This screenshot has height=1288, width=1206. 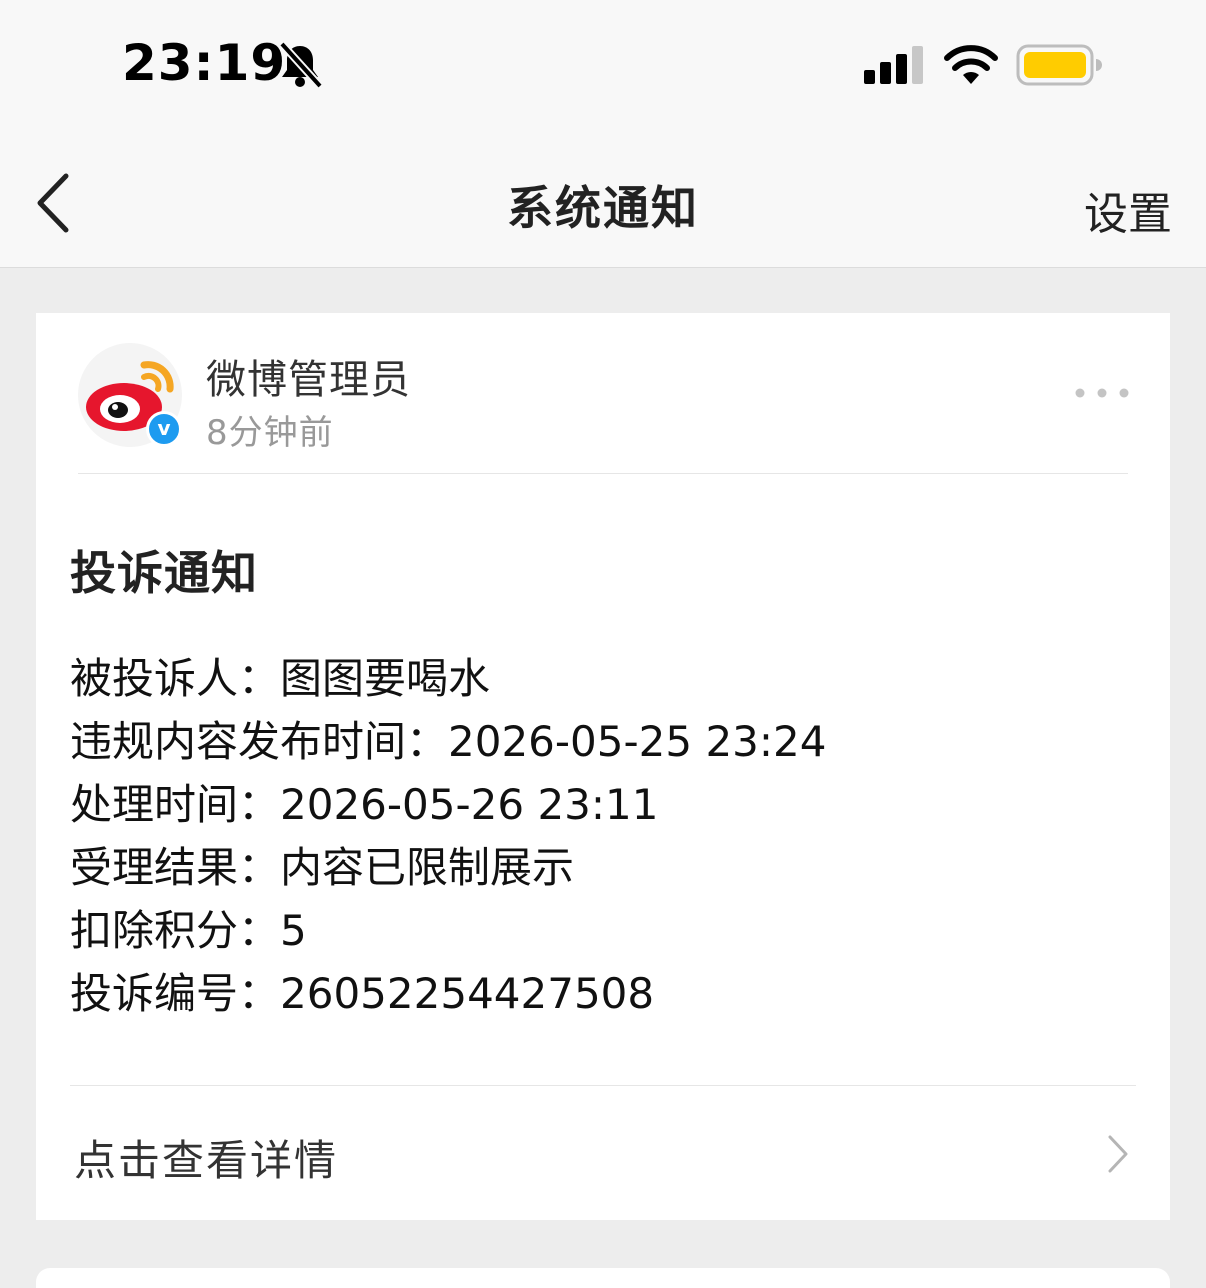 What do you see at coordinates (301, 65) in the screenshot?
I see `bell-slash-icon` at bounding box center [301, 65].